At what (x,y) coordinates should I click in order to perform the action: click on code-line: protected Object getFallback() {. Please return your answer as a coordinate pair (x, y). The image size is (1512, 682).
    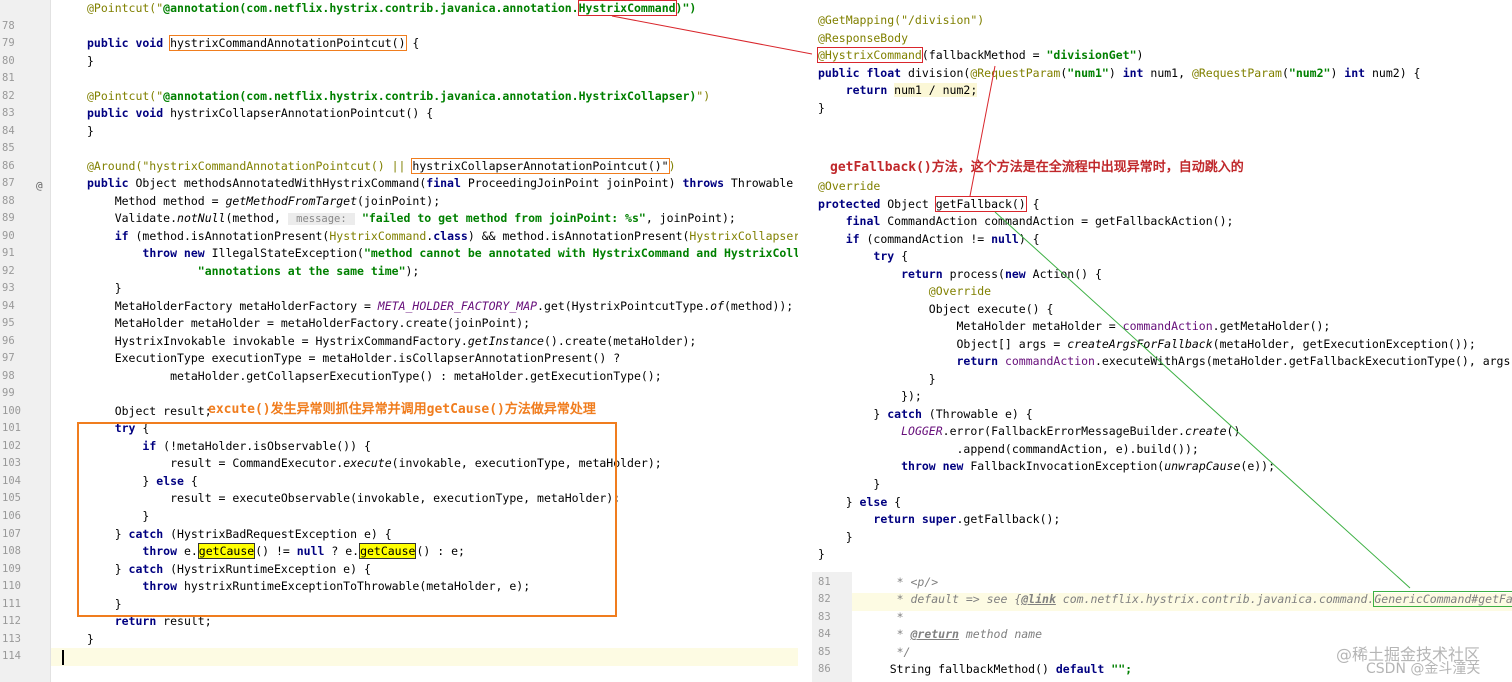
    Looking at the image, I should click on (1162, 205).